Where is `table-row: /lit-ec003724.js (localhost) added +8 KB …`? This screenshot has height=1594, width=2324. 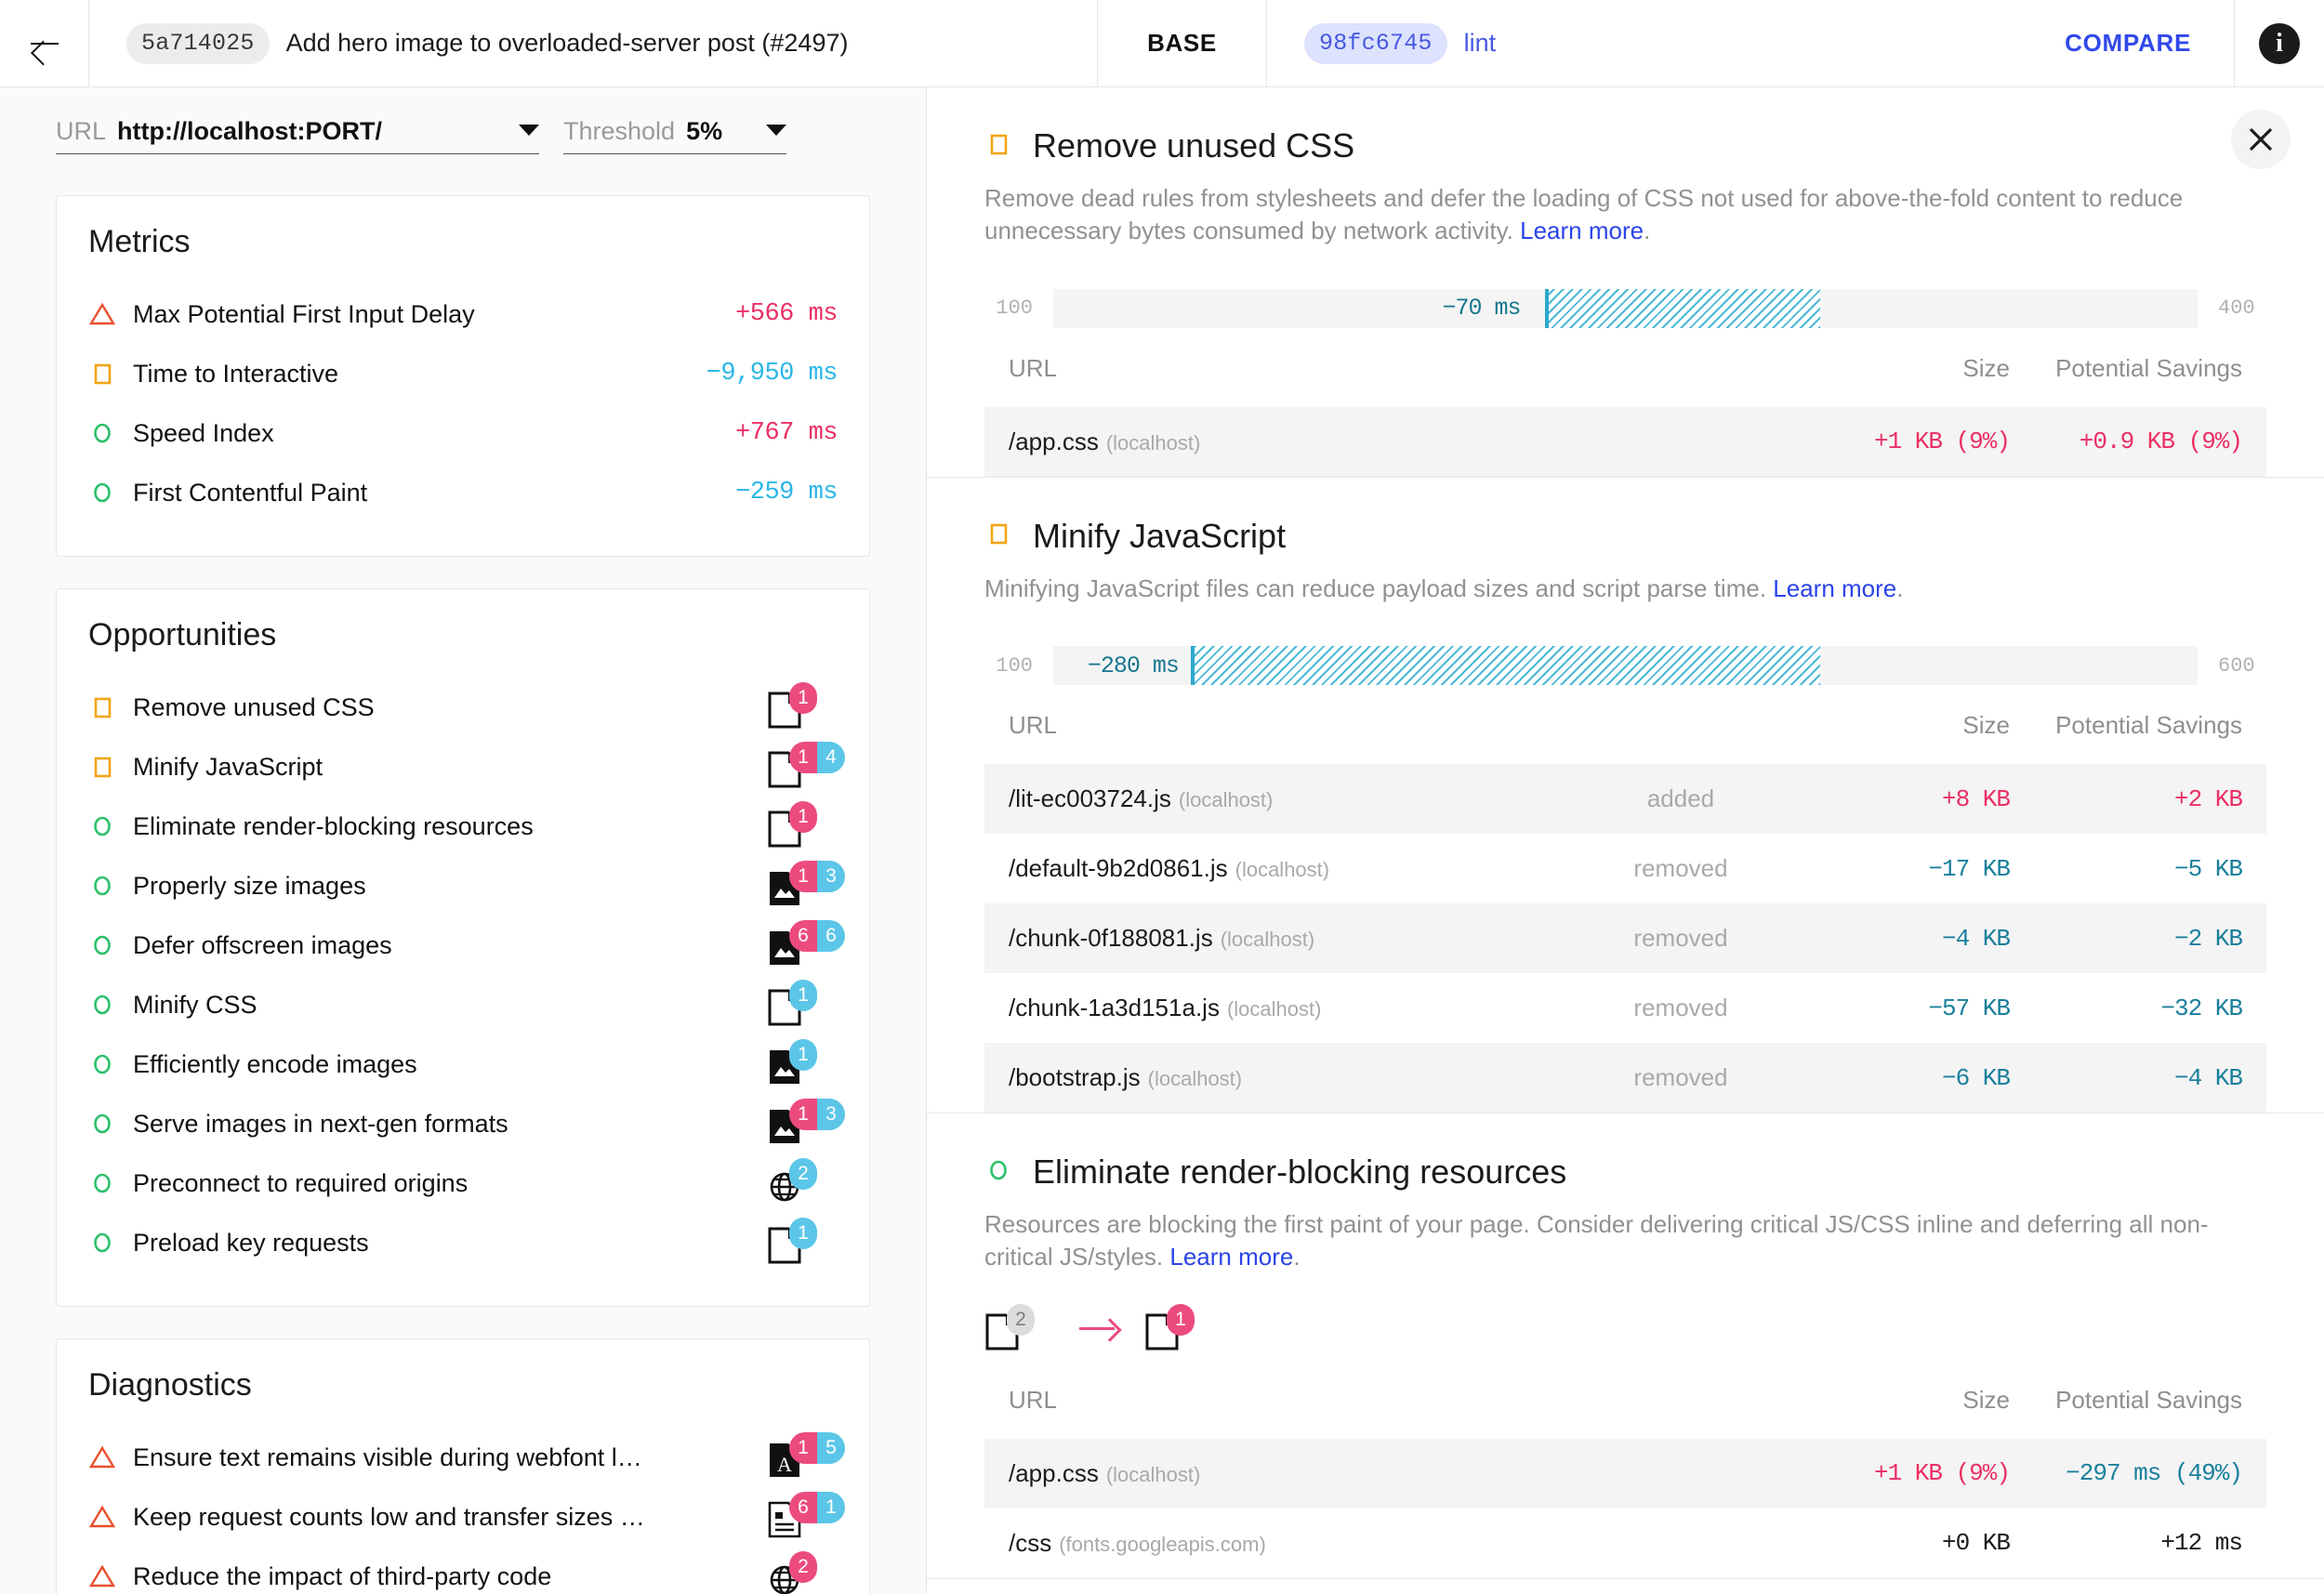 table-row: /lit-ec003724.js (localhost) added +8 KB … is located at coordinates (1625, 799).